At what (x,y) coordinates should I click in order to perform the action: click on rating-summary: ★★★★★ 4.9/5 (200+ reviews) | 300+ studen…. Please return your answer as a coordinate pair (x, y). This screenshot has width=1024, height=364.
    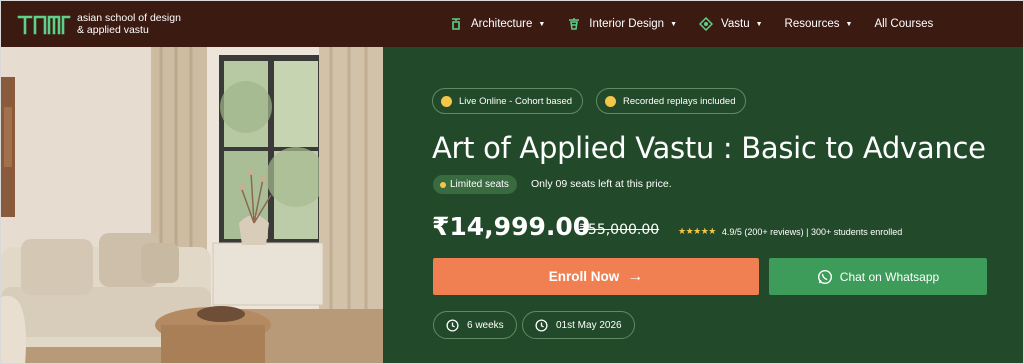
    Looking at the image, I should click on (790, 231).